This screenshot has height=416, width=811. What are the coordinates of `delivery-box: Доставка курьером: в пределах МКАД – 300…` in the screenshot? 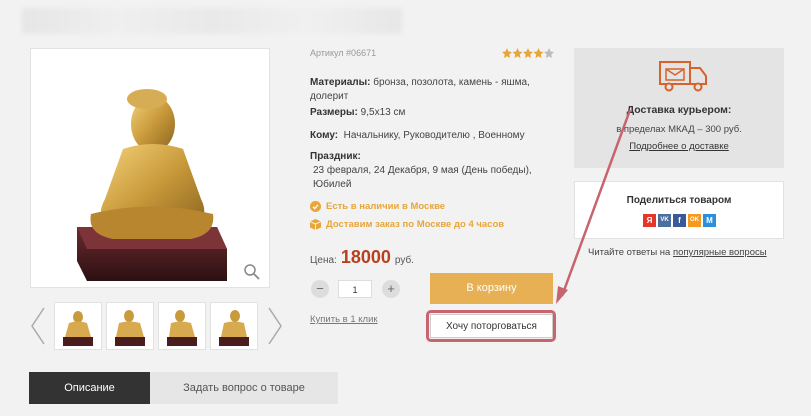 It's located at (679, 108).